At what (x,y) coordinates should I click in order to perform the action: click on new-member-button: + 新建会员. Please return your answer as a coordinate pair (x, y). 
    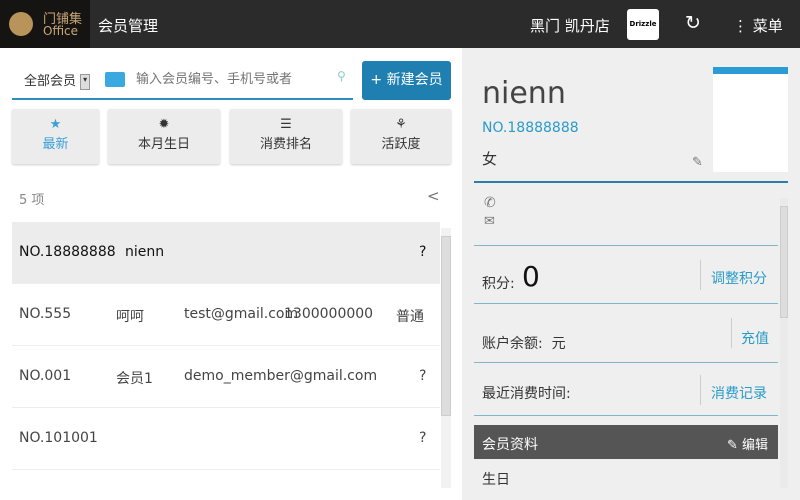
    Looking at the image, I should click on (406, 80).